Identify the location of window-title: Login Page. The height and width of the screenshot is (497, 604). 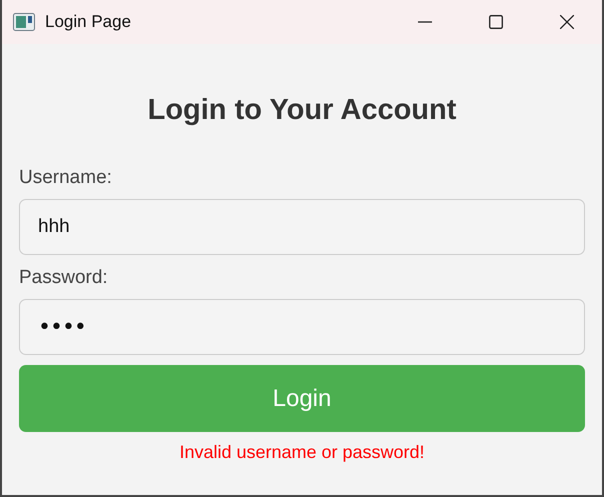
(88, 22).